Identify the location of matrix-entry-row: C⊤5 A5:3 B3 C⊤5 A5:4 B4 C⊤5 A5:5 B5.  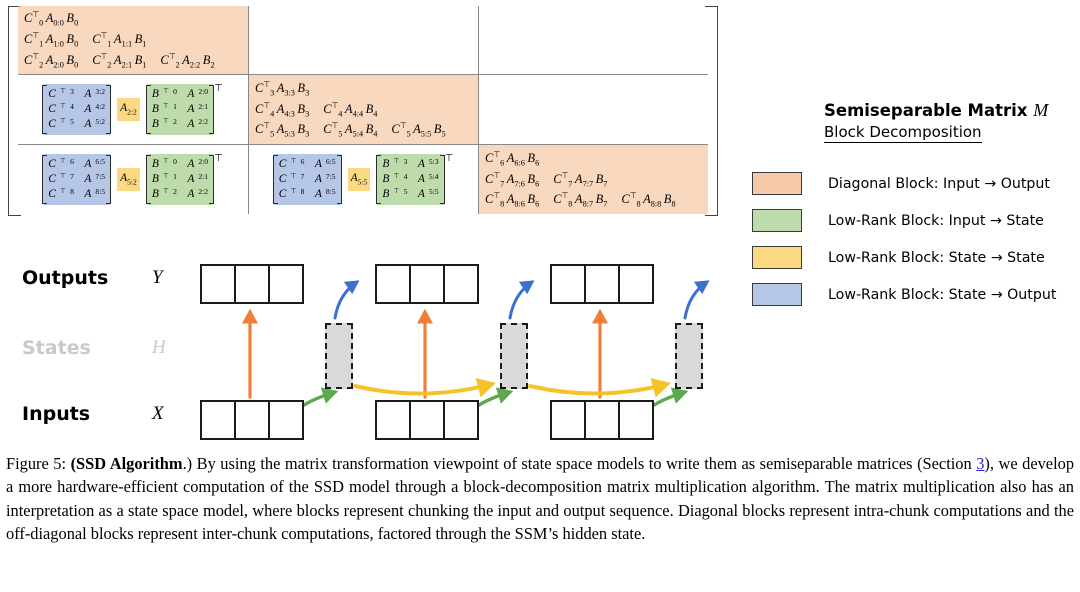
(365, 130).